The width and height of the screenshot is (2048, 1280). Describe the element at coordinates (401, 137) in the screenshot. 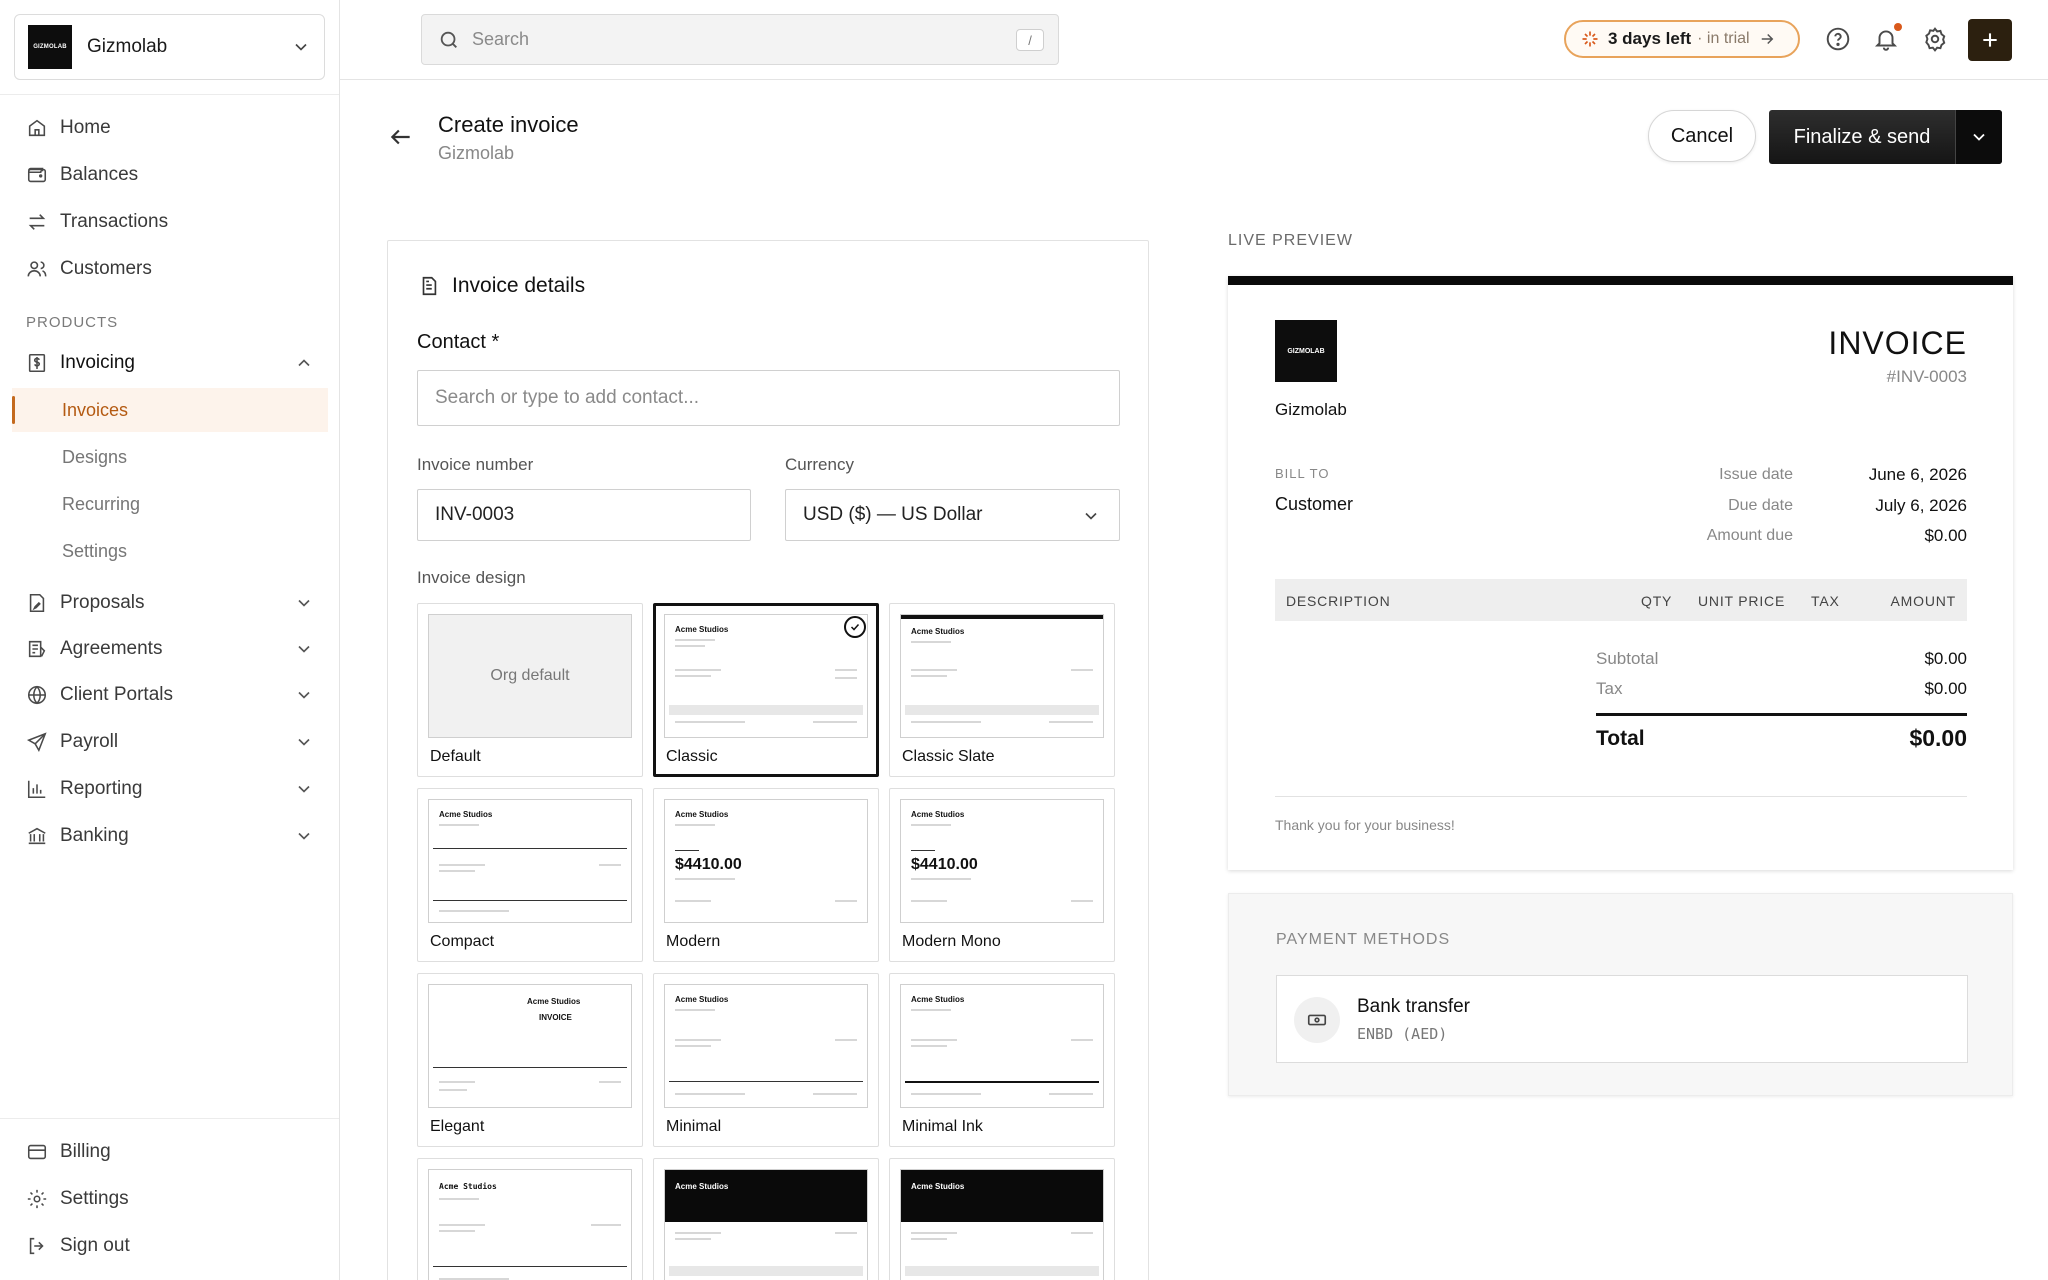

I see `back-arrow-icon` at that location.